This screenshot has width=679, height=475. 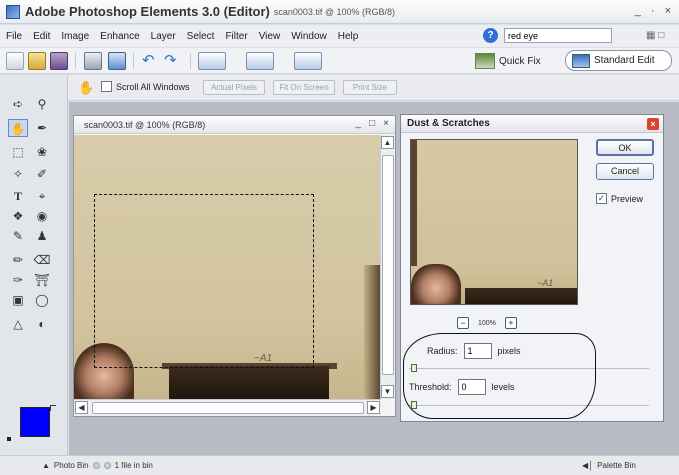 What do you see at coordinates (18, 196) in the screenshot?
I see `type-tool-icon: T` at bounding box center [18, 196].